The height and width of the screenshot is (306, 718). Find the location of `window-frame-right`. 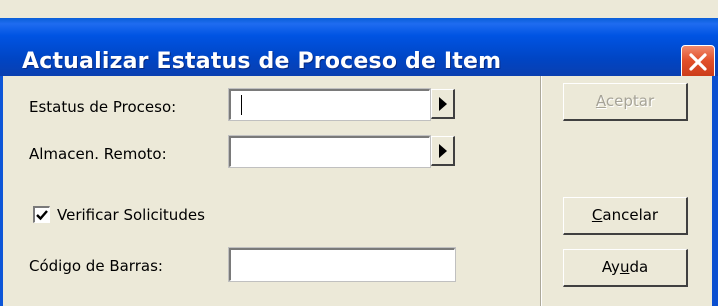

window-frame-right is located at coordinates (715, 191).